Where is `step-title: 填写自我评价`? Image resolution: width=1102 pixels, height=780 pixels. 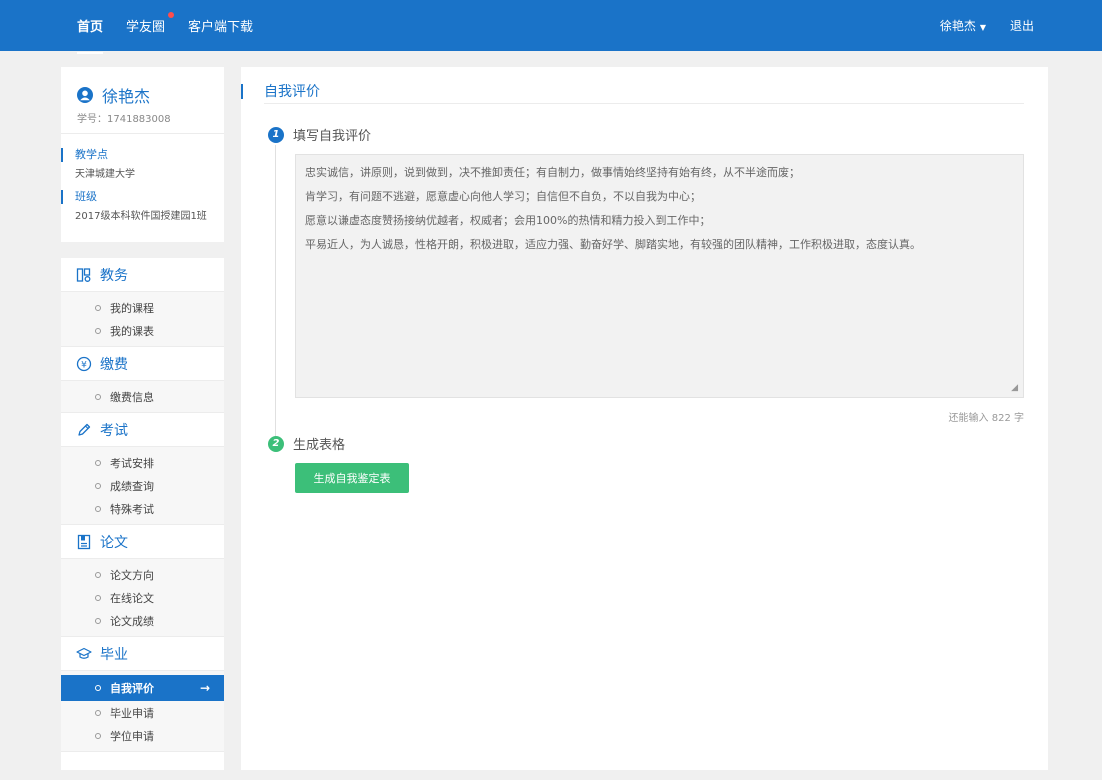
step-title: 填写自我评价 is located at coordinates (332, 136).